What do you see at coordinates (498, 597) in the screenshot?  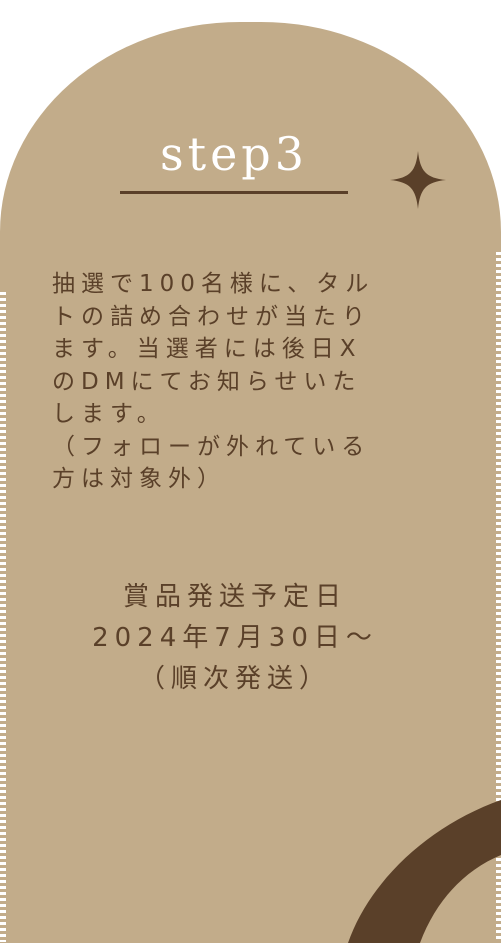 I see `right-perforation` at bounding box center [498, 597].